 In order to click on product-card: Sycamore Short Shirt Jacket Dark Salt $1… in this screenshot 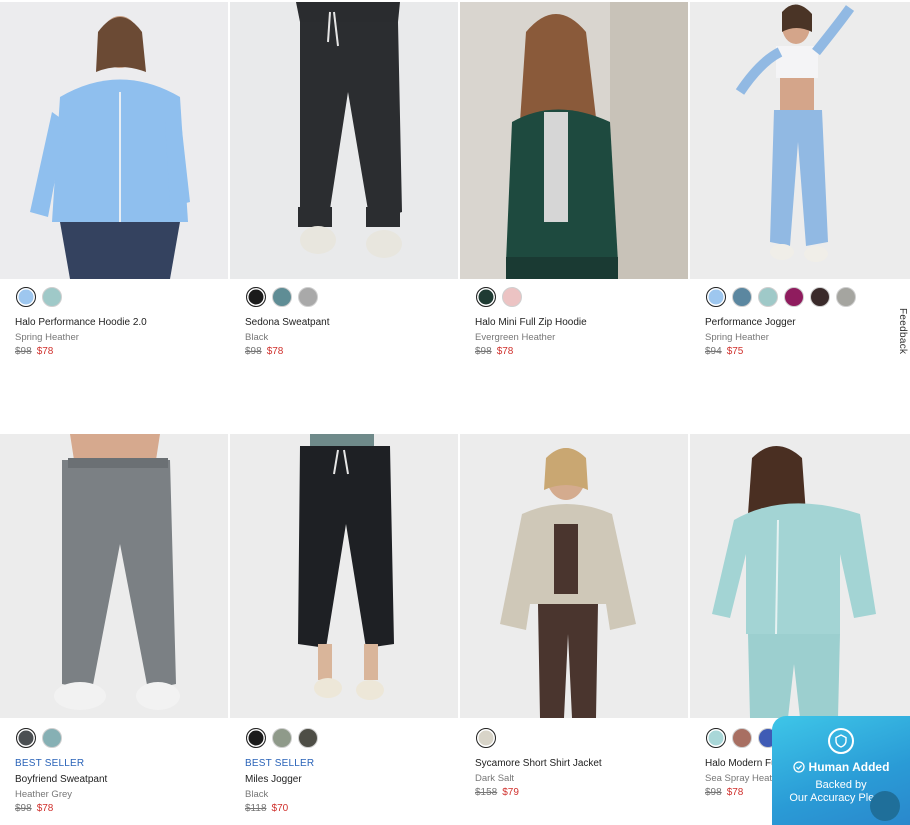, I will do `click(574, 616)`.